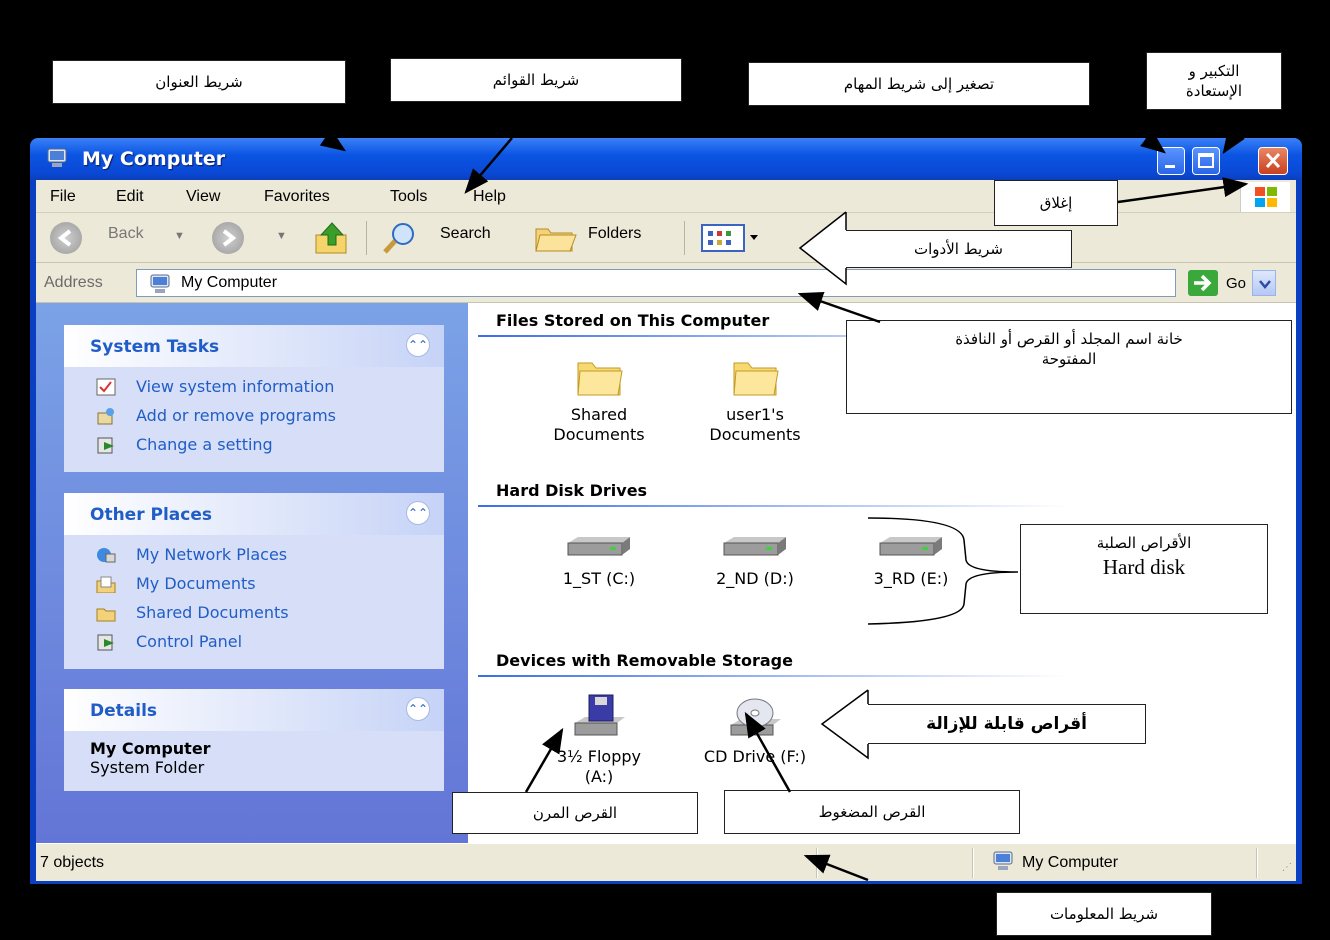 The width and height of the screenshot is (1330, 940). What do you see at coordinates (151, 515) in the screenshot?
I see `other-places-title: Other Places` at bounding box center [151, 515].